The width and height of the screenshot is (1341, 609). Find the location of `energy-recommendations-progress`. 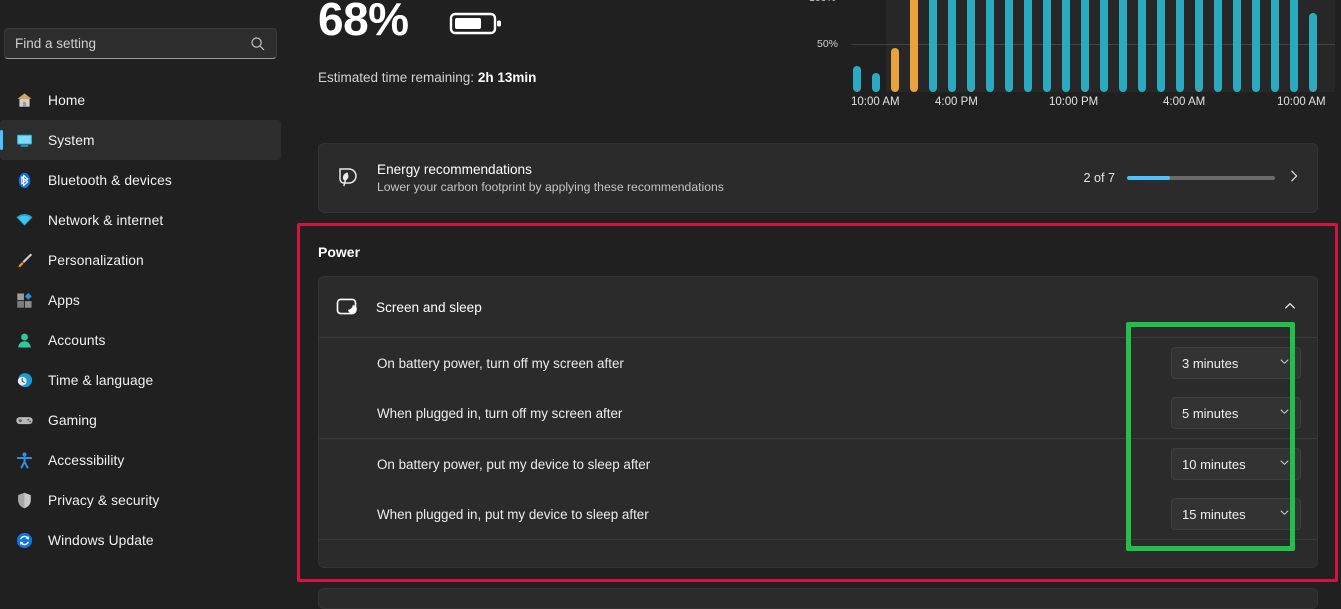

energy-recommendations-progress is located at coordinates (1201, 178).